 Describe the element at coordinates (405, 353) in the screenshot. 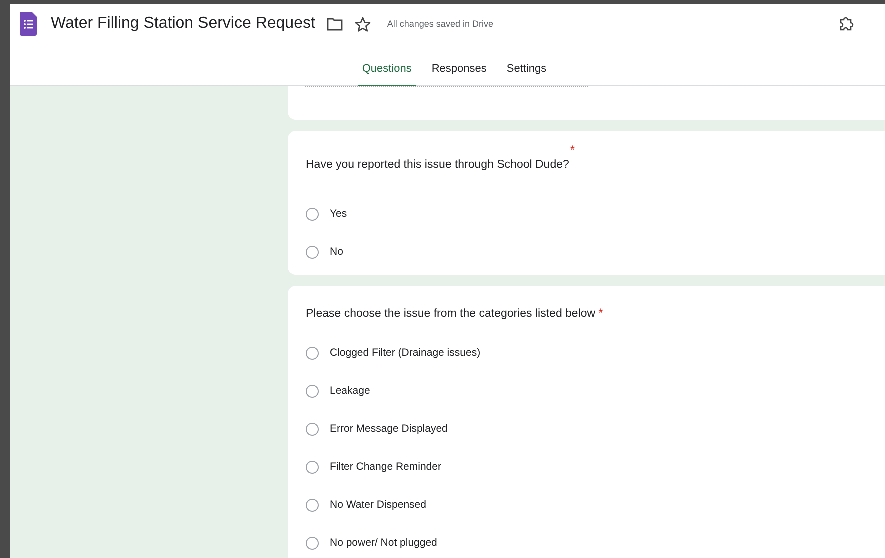

I see `option-label: Clogged Filter (Drainage issues)` at that location.